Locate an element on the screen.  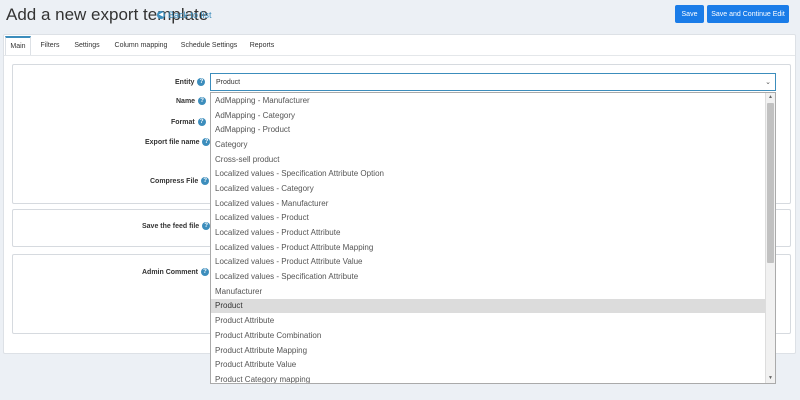
back-to-list-link: ◀ Back to list is located at coordinates (184, 15).